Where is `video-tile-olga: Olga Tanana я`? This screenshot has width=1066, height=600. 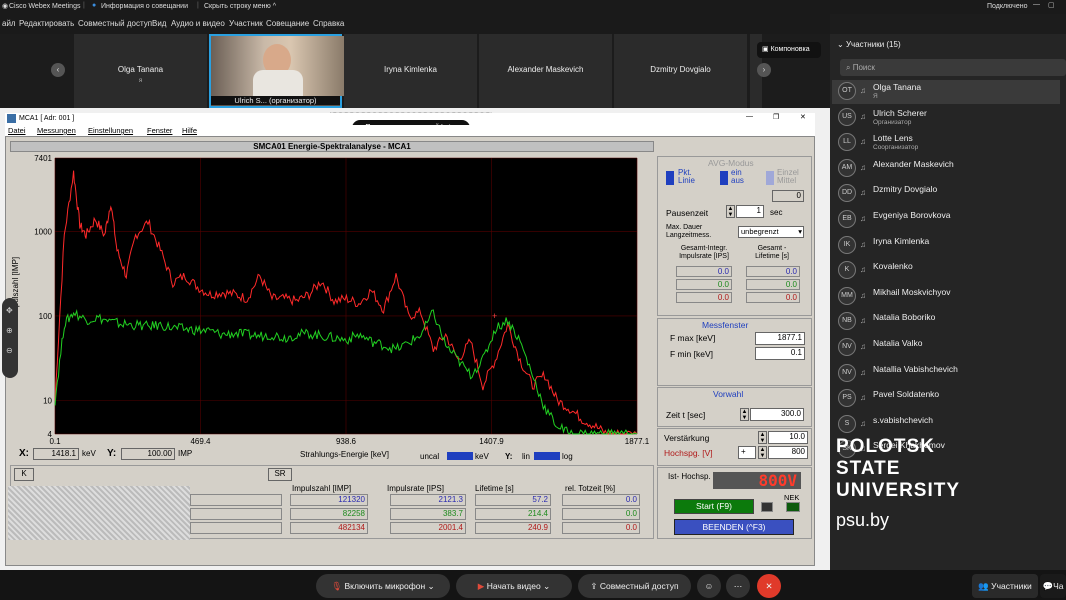 video-tile-olga: Olga Tanana я is located at coordinates (140, 71).